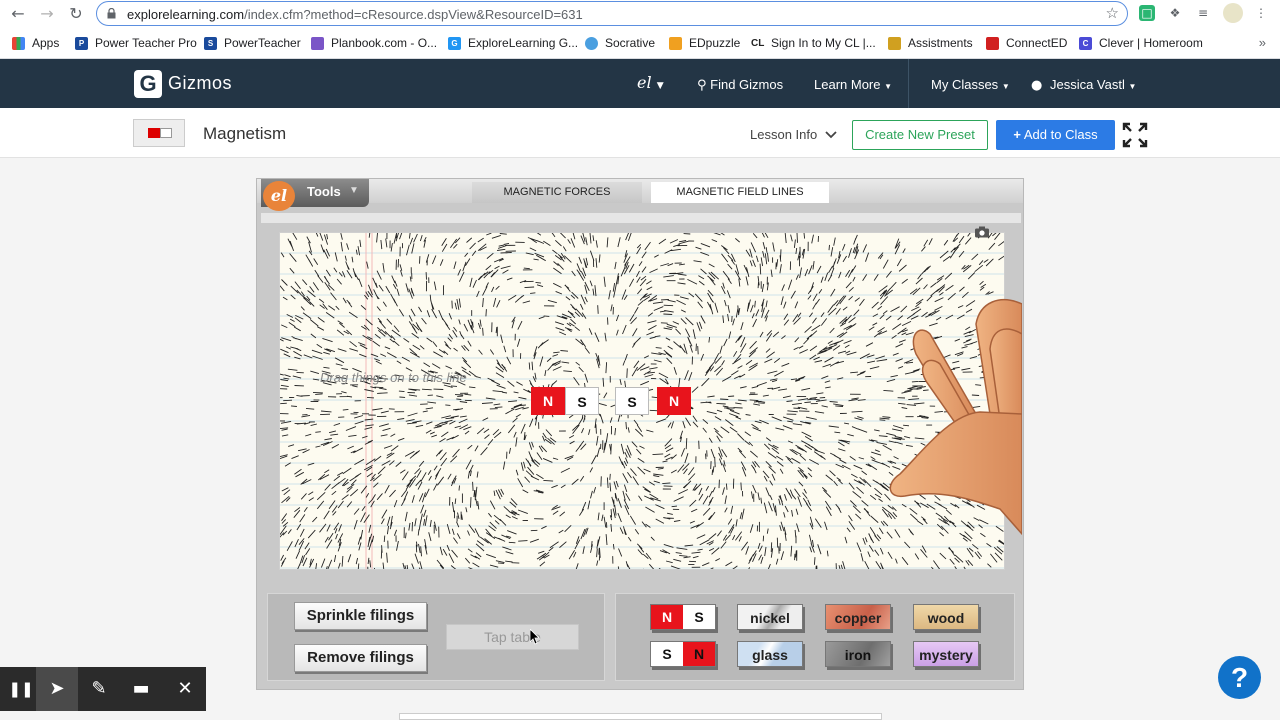 The image size is (1280, 720). Describe the element at coordinates (57, 689) in the screenshot. I see `pointer-icon: ➤` at that location.